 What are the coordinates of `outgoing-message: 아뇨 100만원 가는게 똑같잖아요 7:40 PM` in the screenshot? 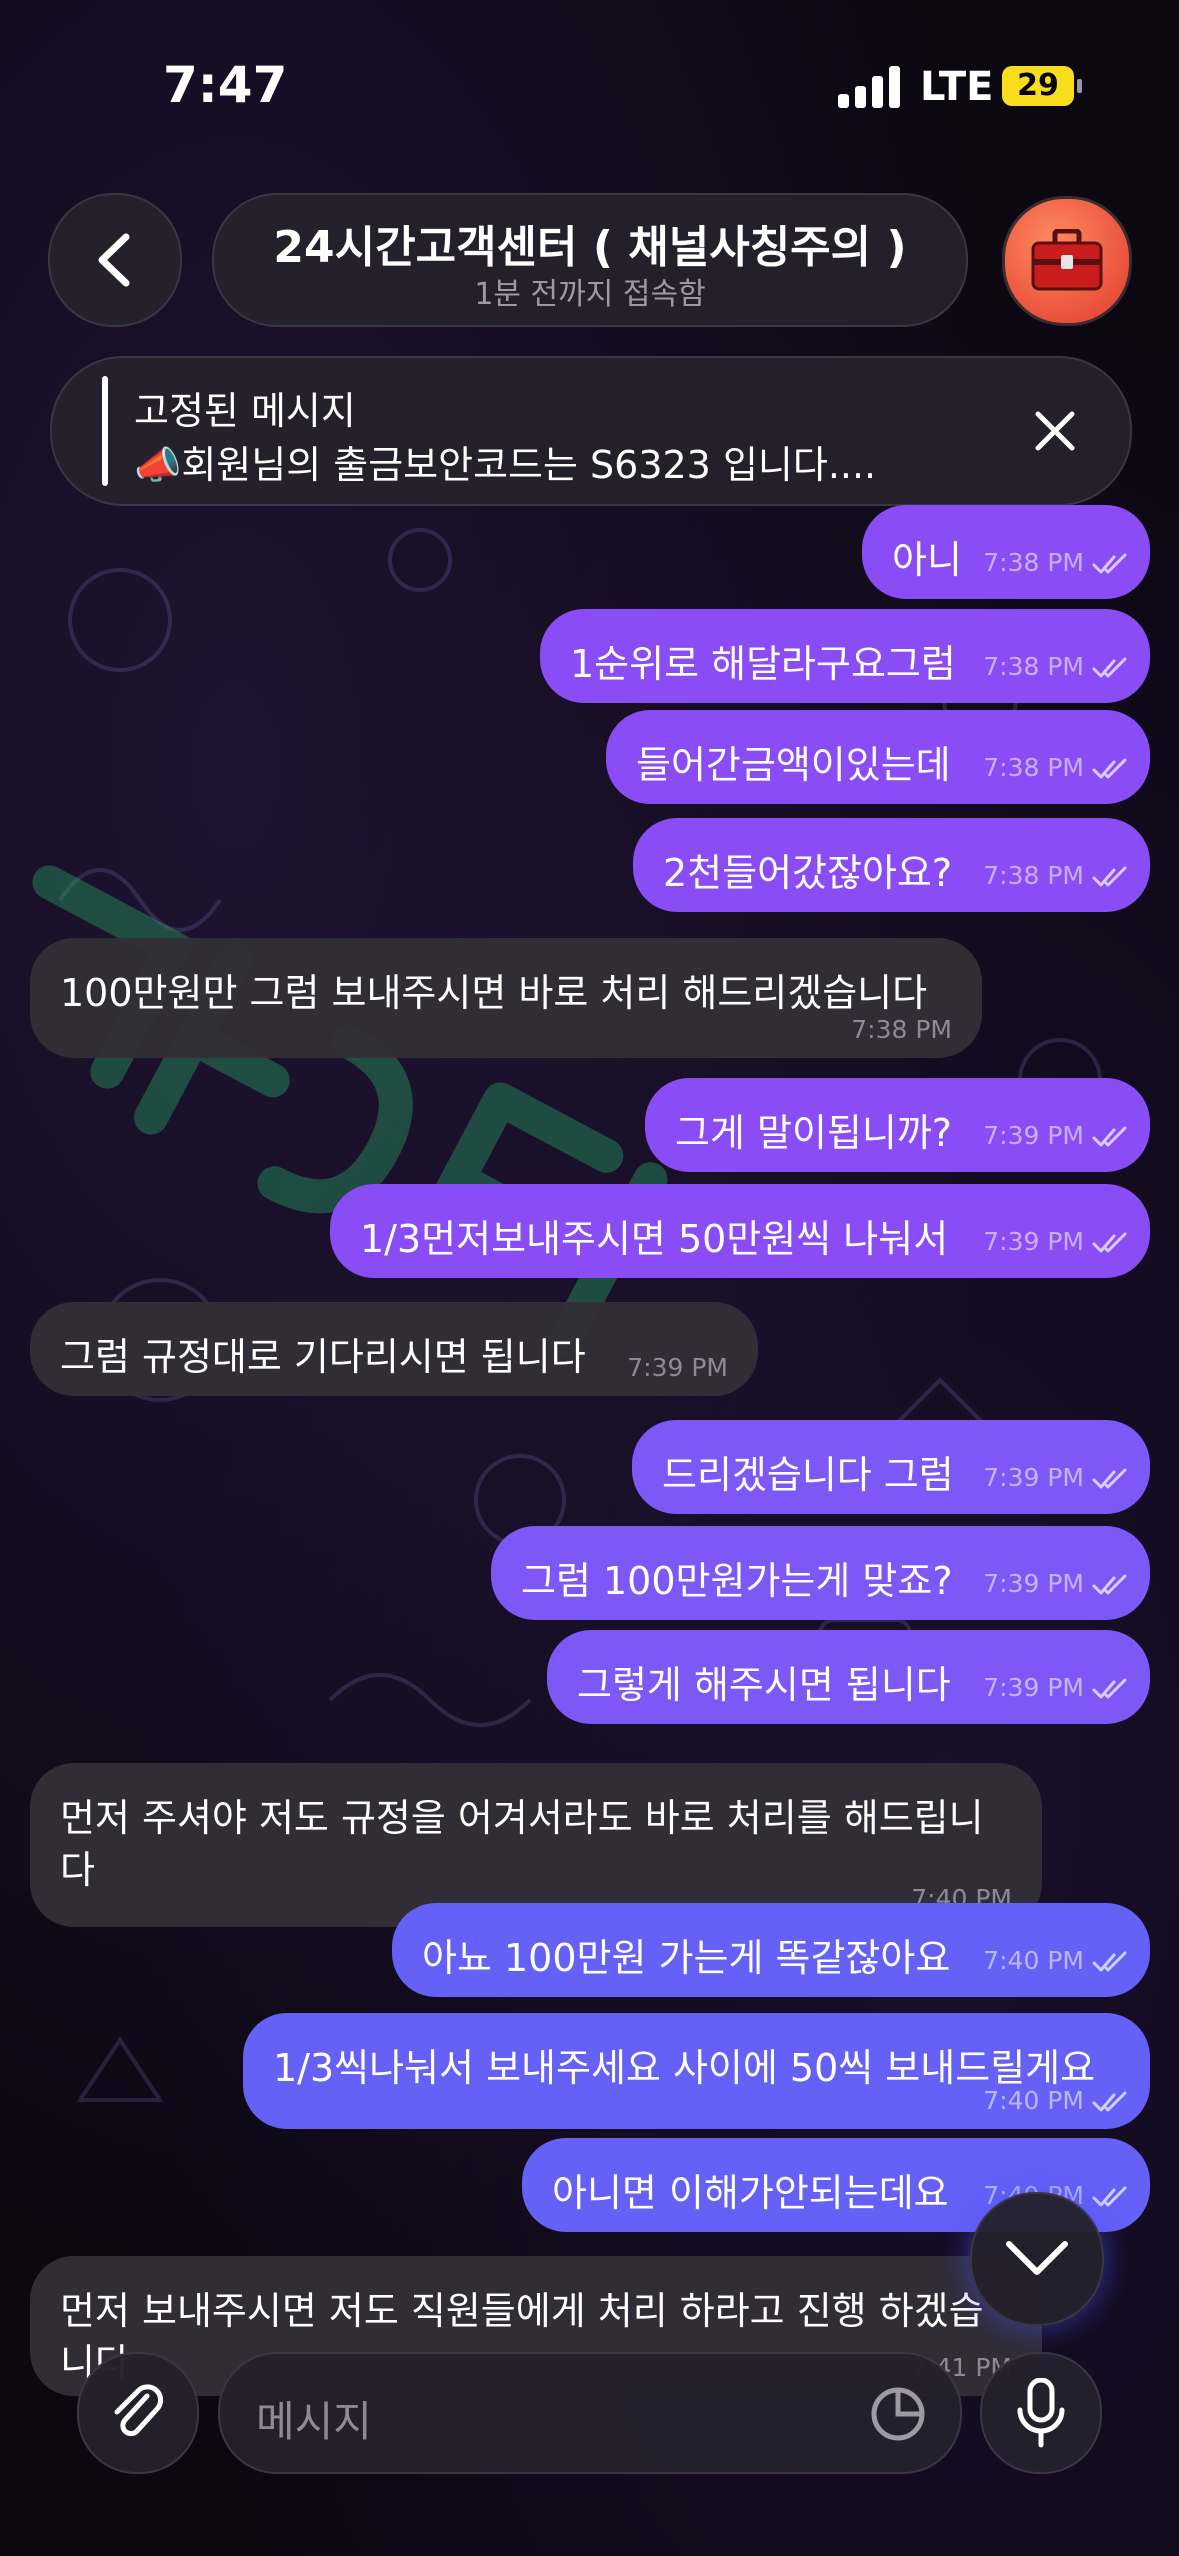 It's located at (771, 1950).